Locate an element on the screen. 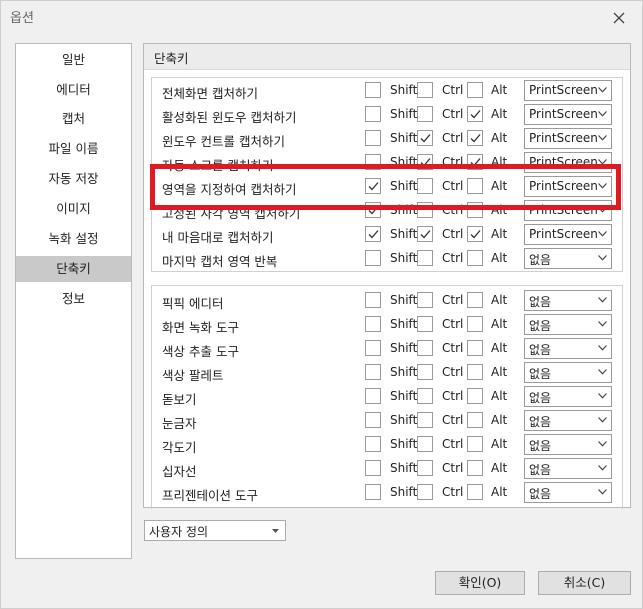  preset-dropdown: 사용자 정의 is located at coordinates (215, 530).